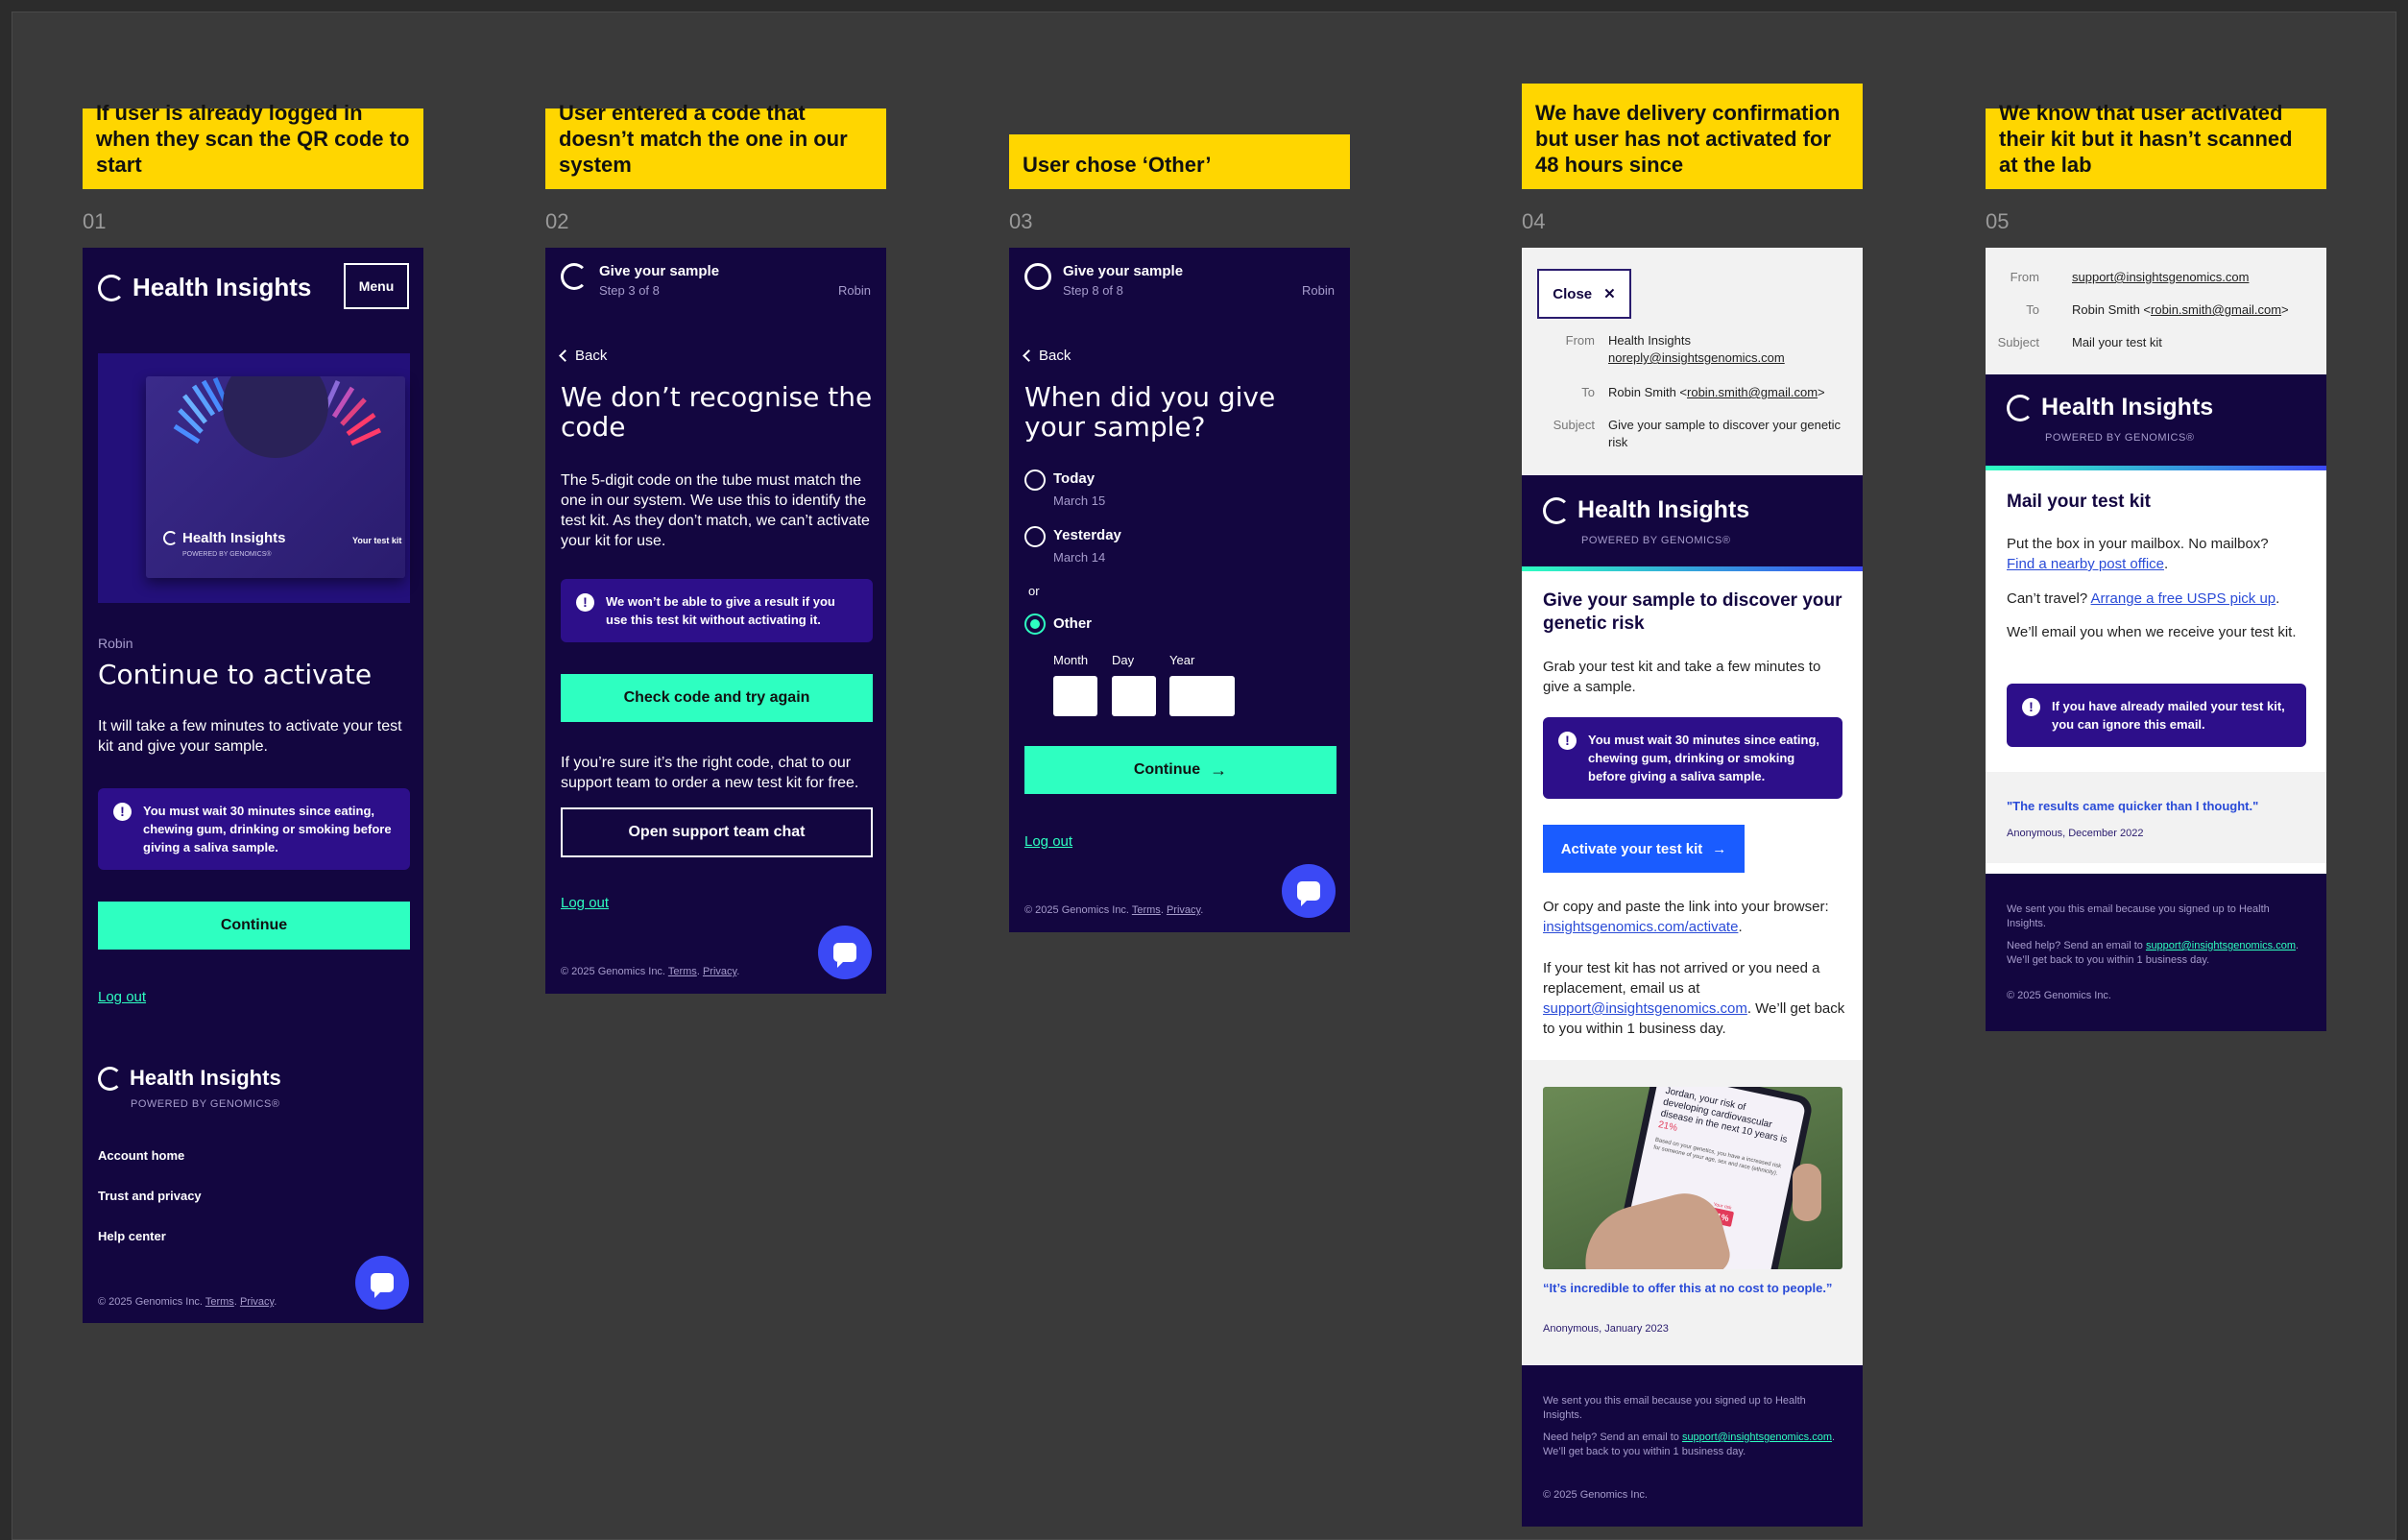  I want to click on post-office-link: Find a nearby post office, so click(2085, 564).